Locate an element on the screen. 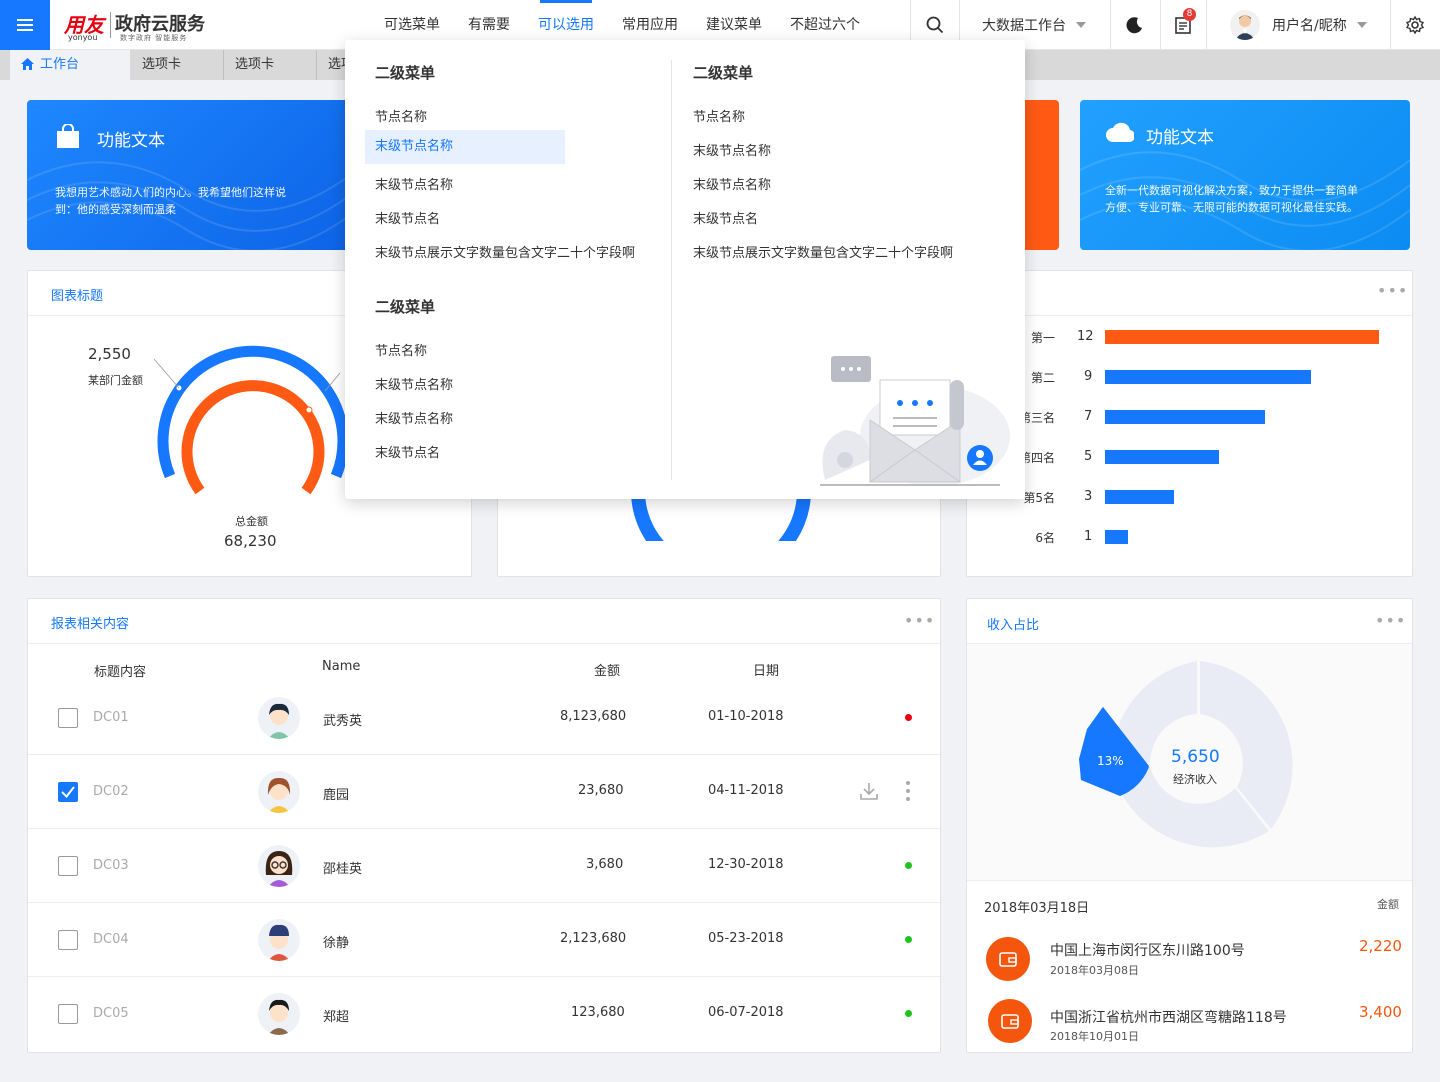  row-code: DC02 is located at coordinates (111, 791).